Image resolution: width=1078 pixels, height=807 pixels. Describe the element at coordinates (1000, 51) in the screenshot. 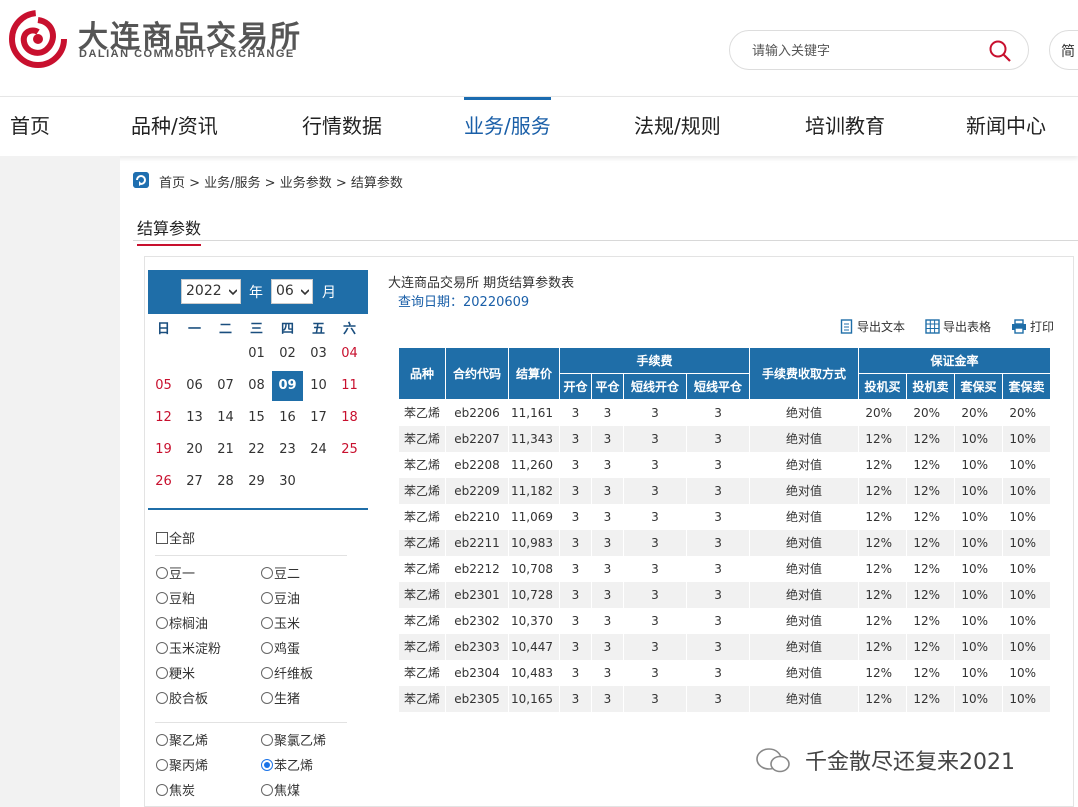

I see `search-icon` at that location.